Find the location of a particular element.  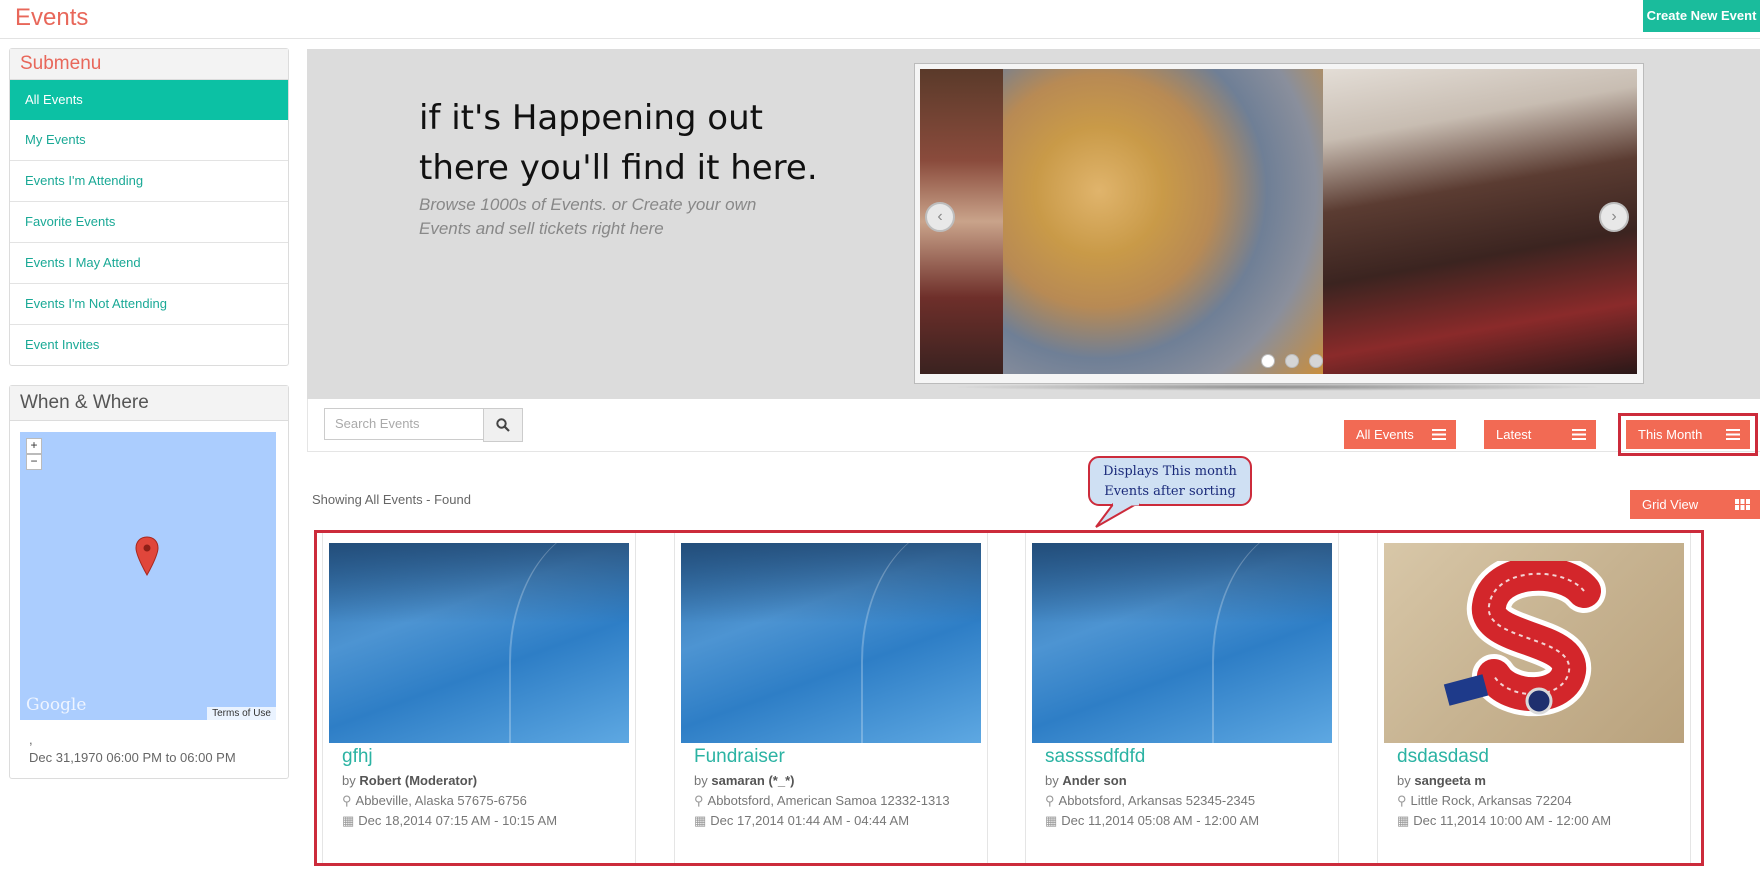

search-button is located at coordinates (503, 425).